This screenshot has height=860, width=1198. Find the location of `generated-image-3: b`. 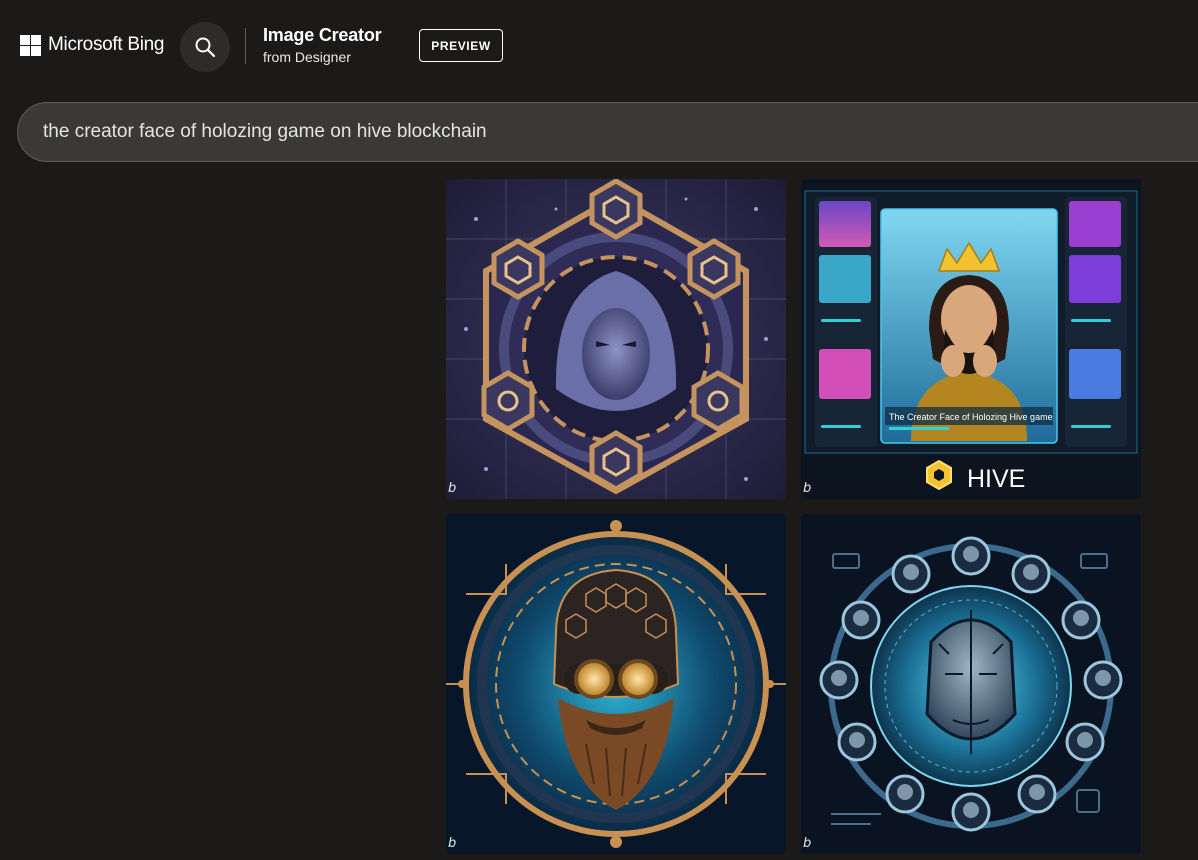

generated-image-3: b is located at coordinates (616, 684).